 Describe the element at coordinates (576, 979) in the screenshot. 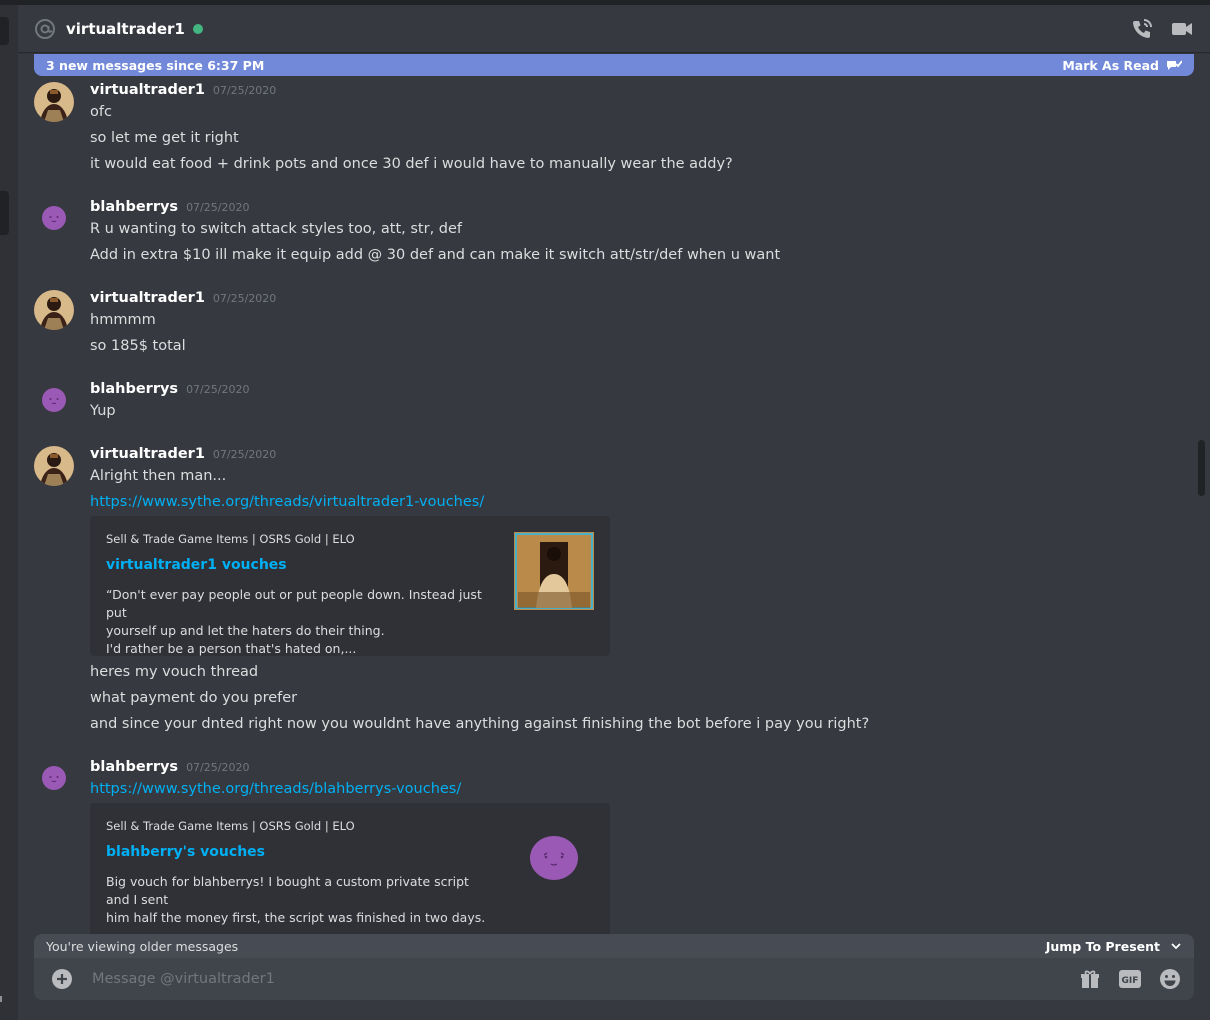

I see `message-input` at that location.